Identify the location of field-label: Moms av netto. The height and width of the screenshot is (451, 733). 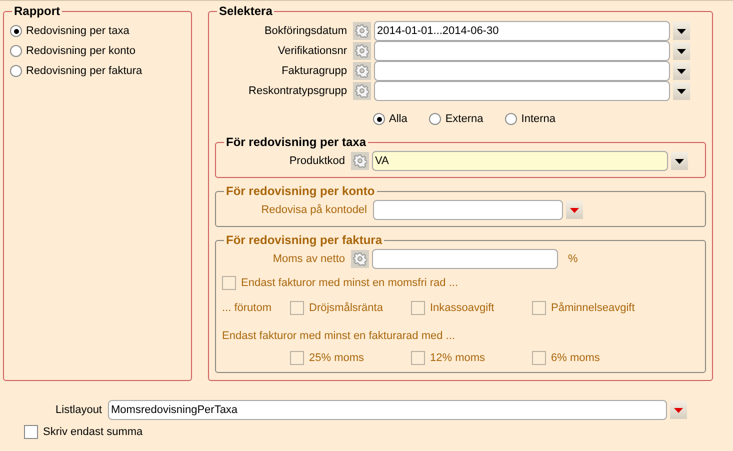
(309, 259).